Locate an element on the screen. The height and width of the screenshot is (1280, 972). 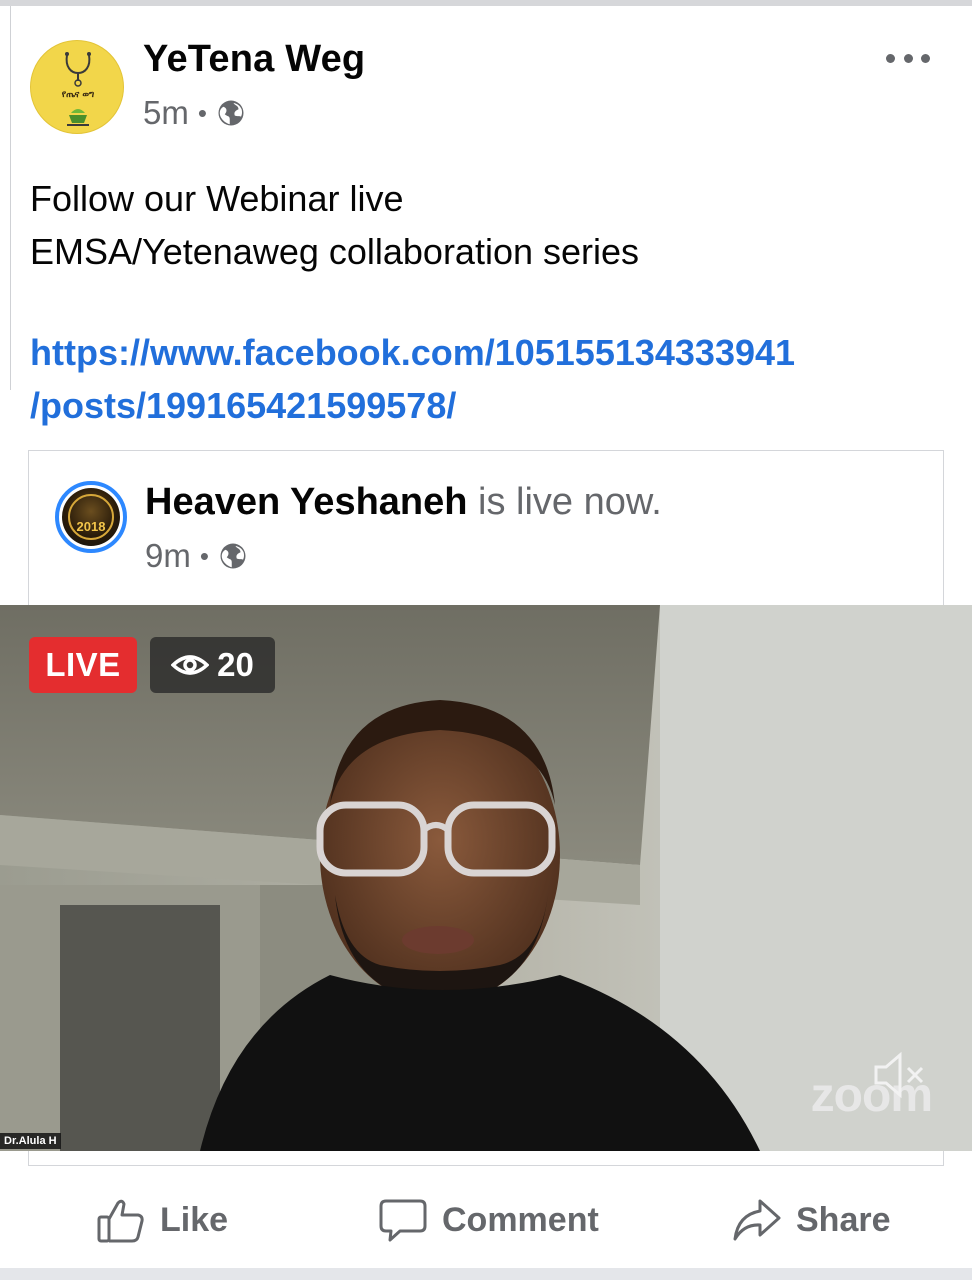
live-avatar: 2018 is located at coordinates (91, 517).